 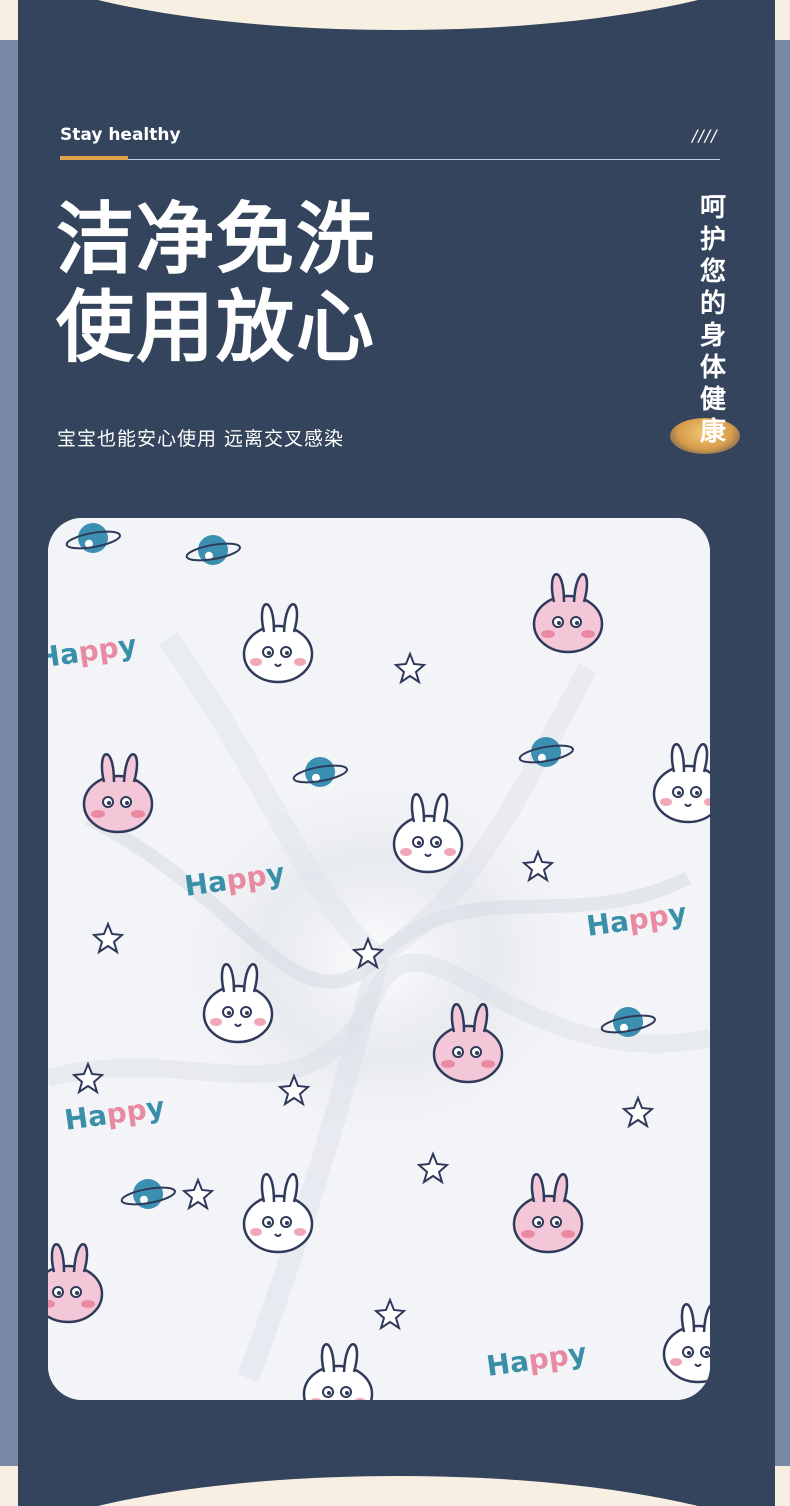 What do you see at coordinates (712, 432) in the screenshot?
I see `vertical-char: 康` at bounding box center [712, 432].